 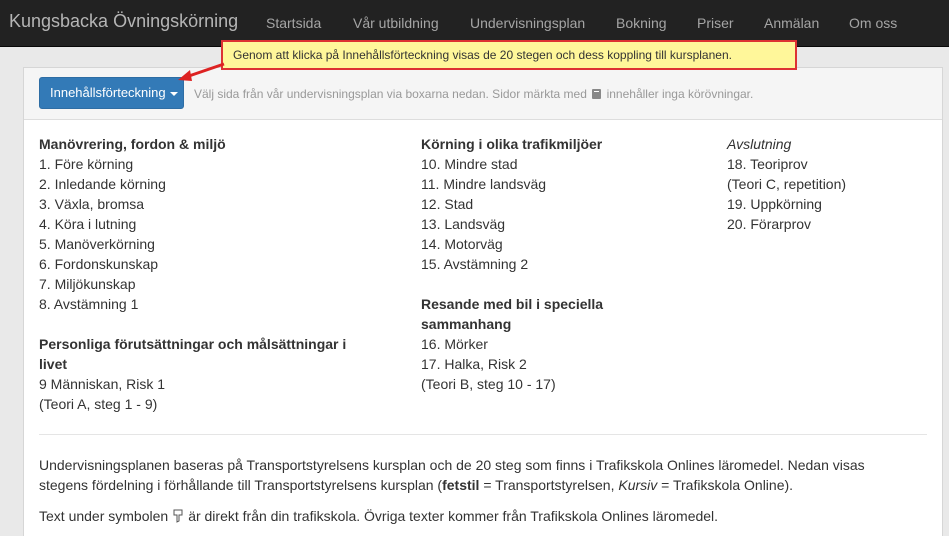 I want to click on link-teori-b: (Teori B, steg 10 - 17), so click(x=551, y=384).